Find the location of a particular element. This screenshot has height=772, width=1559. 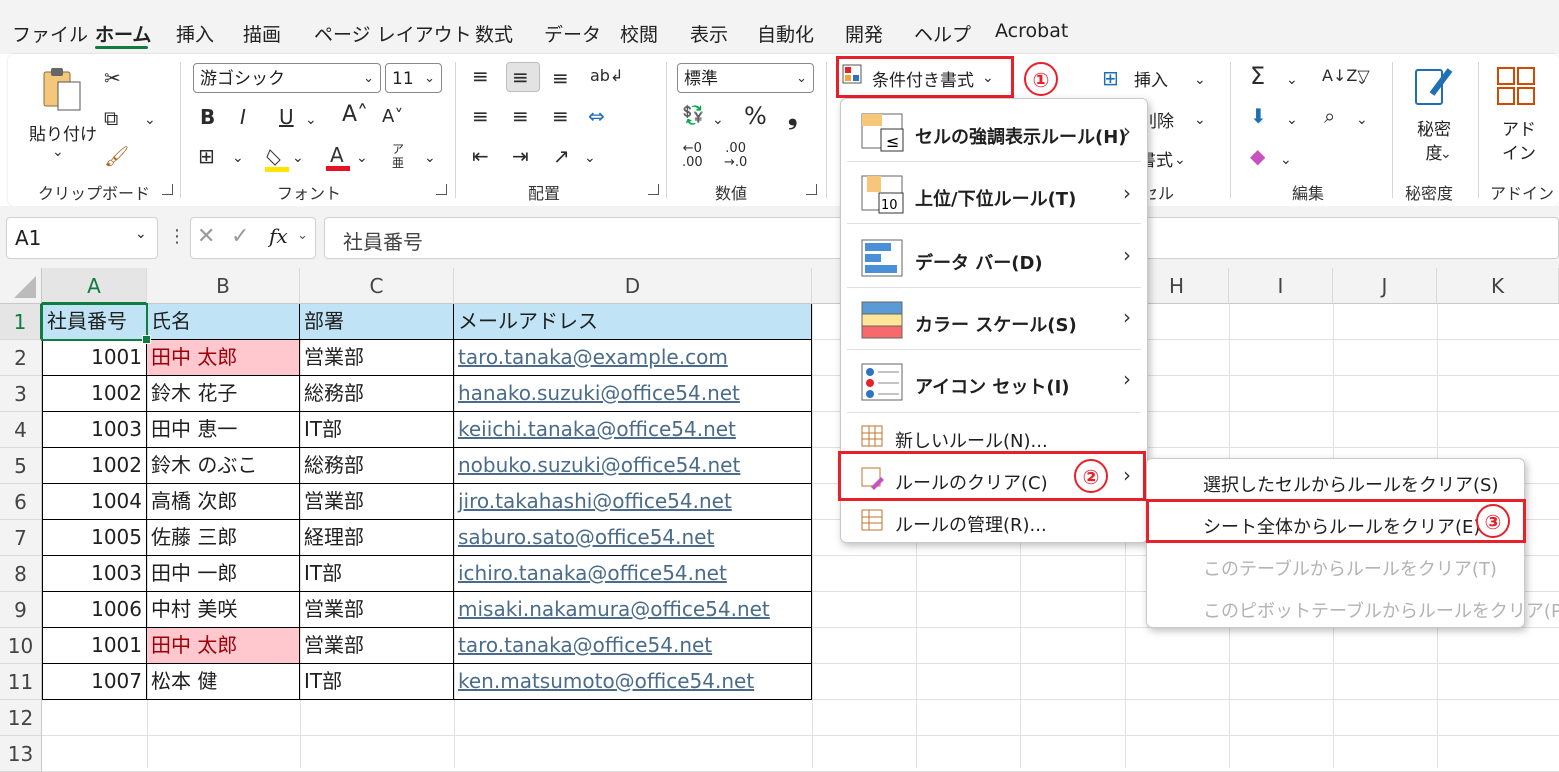

insert-cells-label: 挿入 is located at coordinates (1151, 78).